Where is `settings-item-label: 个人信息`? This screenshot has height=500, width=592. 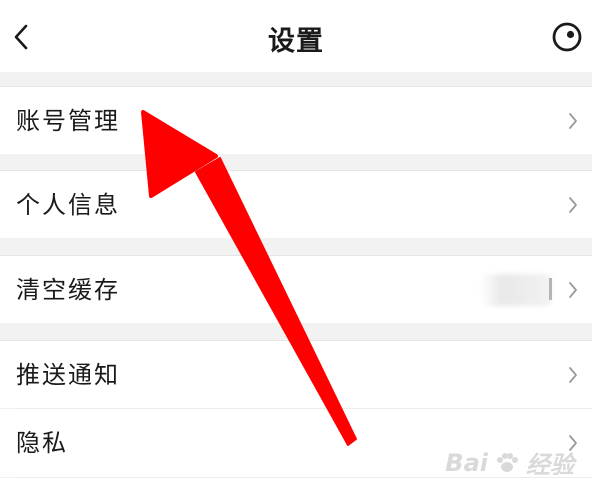 settings-item-label: 个人信息 is located at coordinates (68, 205).